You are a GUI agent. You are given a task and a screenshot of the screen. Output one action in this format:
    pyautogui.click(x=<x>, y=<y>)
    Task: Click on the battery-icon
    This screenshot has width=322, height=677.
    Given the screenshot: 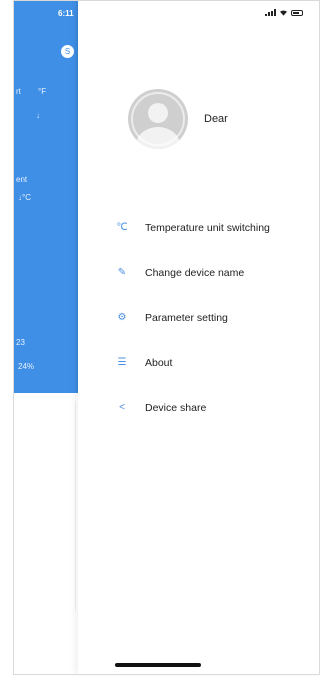 What is the action you would take?
    pyautogui.click(x=297, y=13)
    